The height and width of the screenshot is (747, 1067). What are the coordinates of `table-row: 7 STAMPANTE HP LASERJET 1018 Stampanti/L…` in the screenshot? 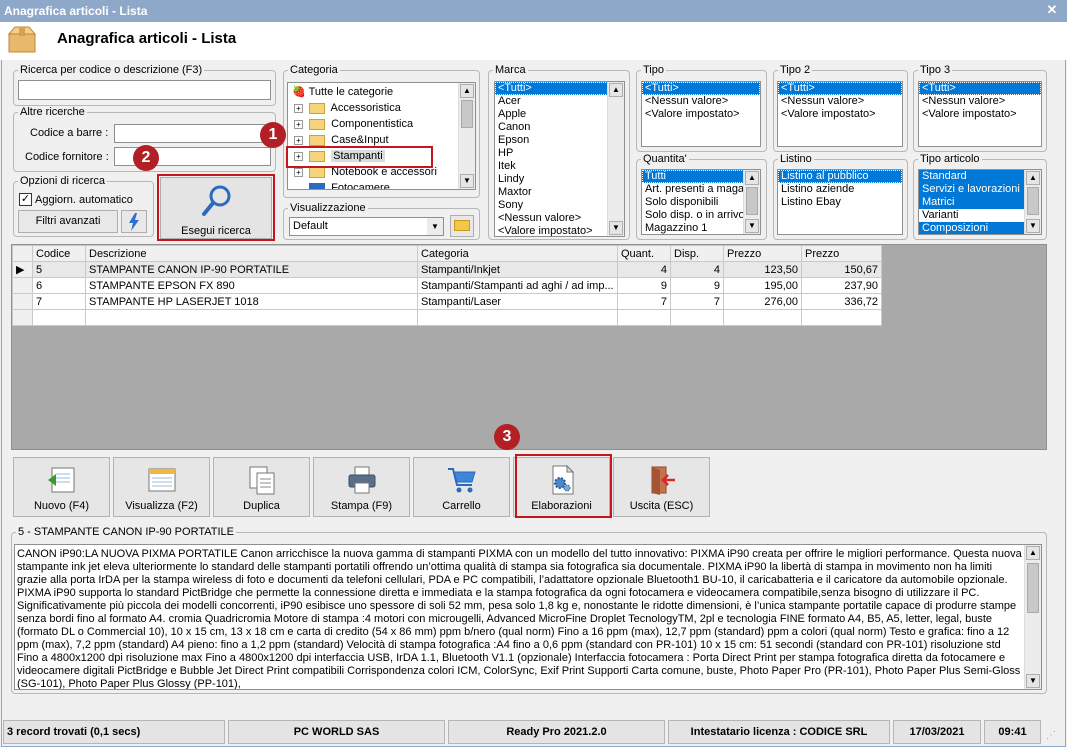 It's located at (447, 301).